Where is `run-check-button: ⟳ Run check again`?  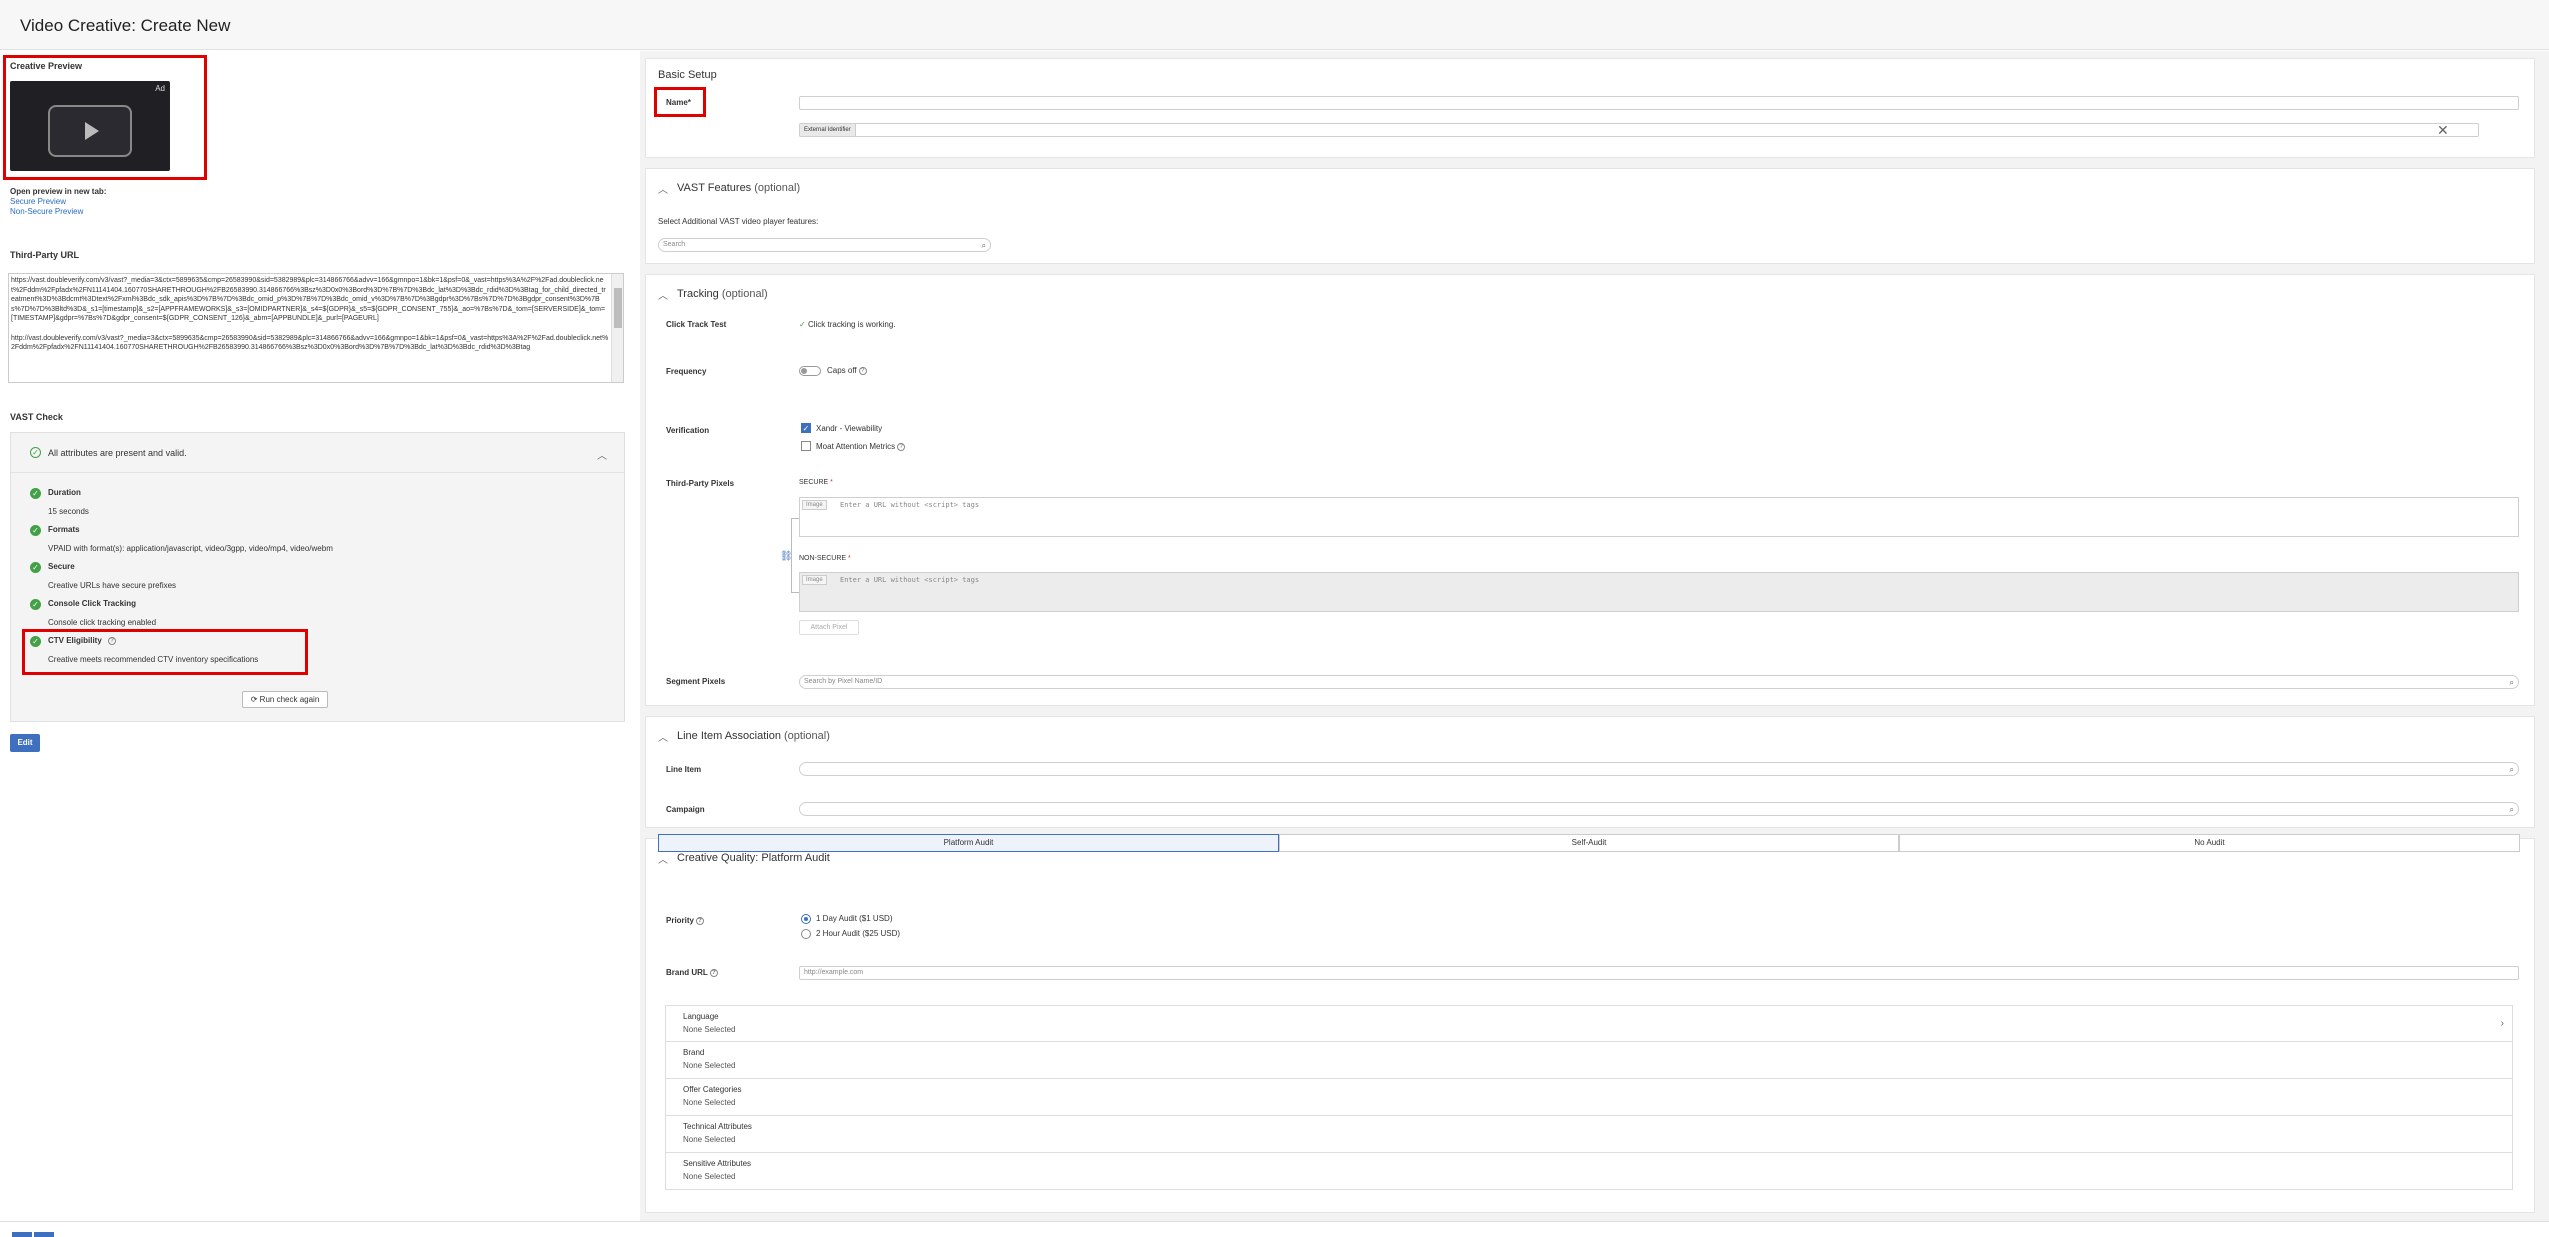 run-check-button: ⟳ Run check again is located at coordinates (285, 699).